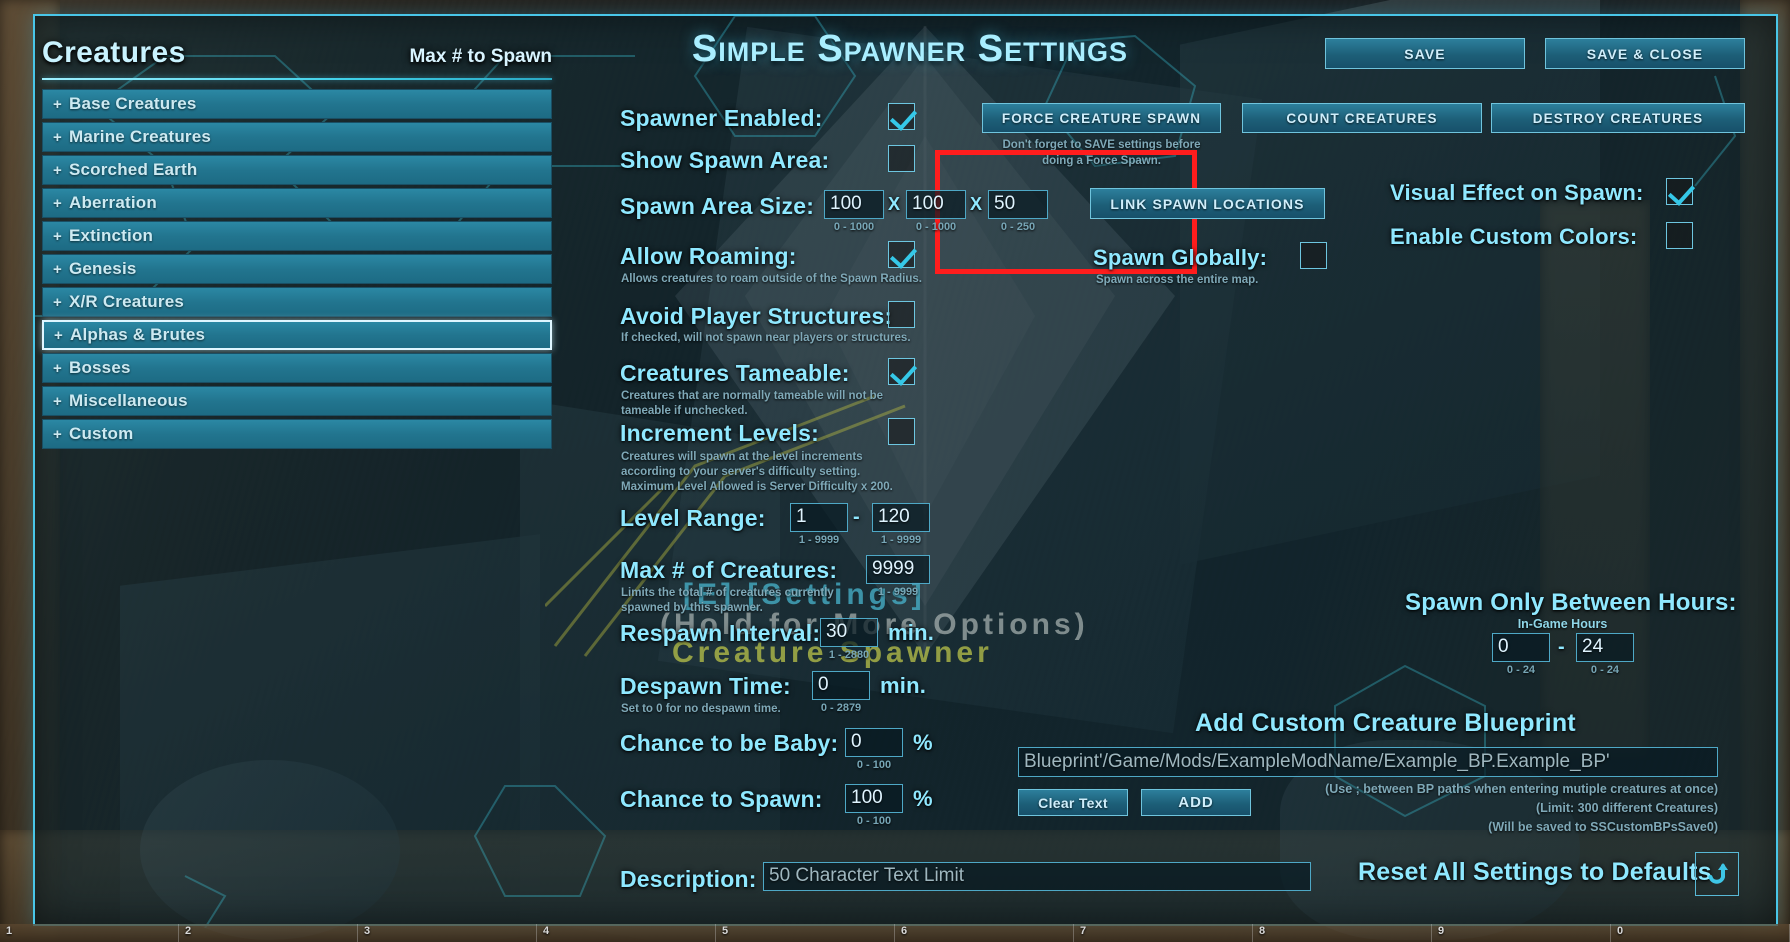 This screenshot has width=1790, height=942. Describe the element at coordinates (756, 316) in the screenshot. I see `avoid-player-structures-label: Avoid Player Structures:` at that location.